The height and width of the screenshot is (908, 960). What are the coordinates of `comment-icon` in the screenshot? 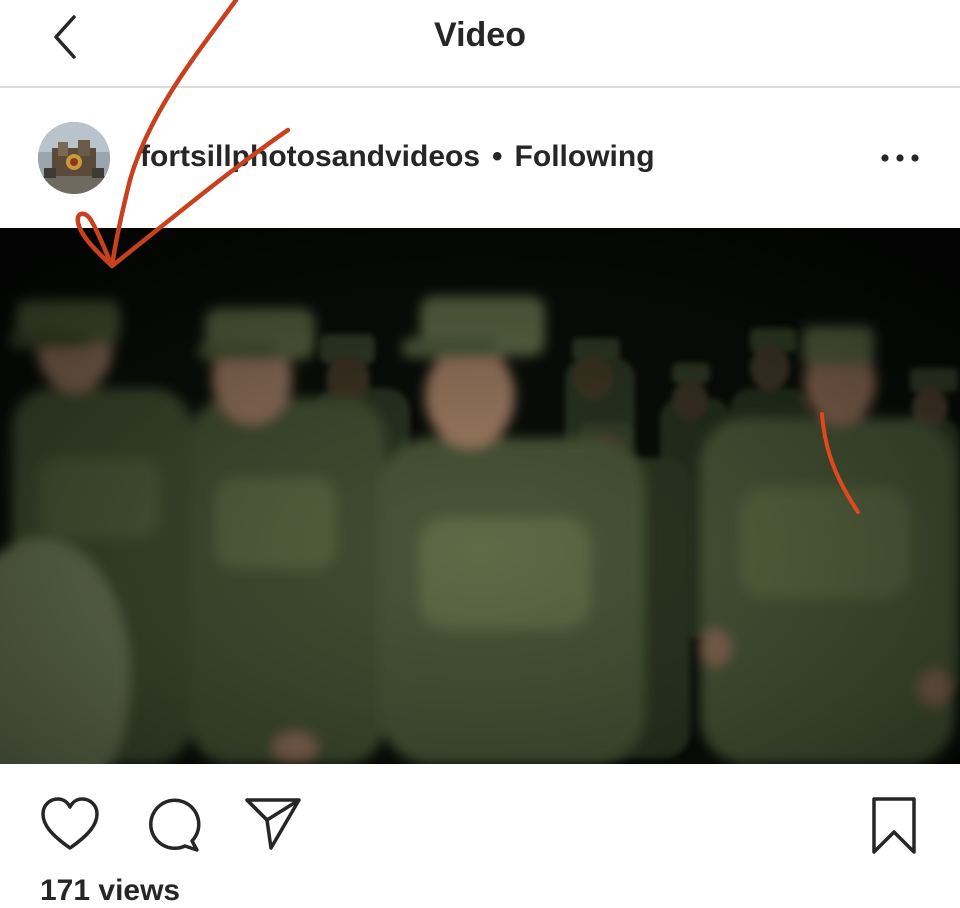 It's located at (175, 825).